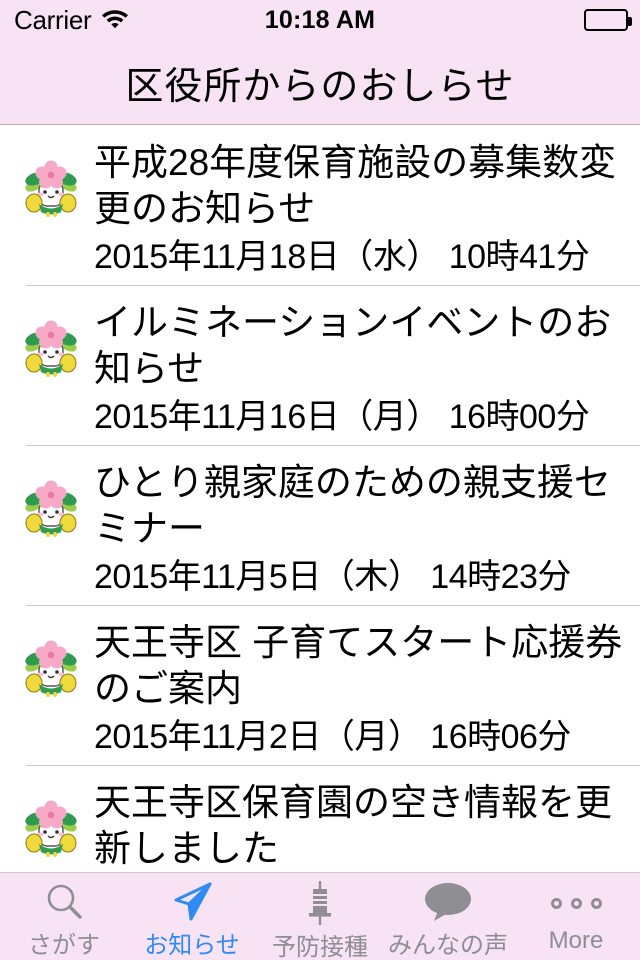  I want to click on tab-label: みんなの声, so click(448, 945).